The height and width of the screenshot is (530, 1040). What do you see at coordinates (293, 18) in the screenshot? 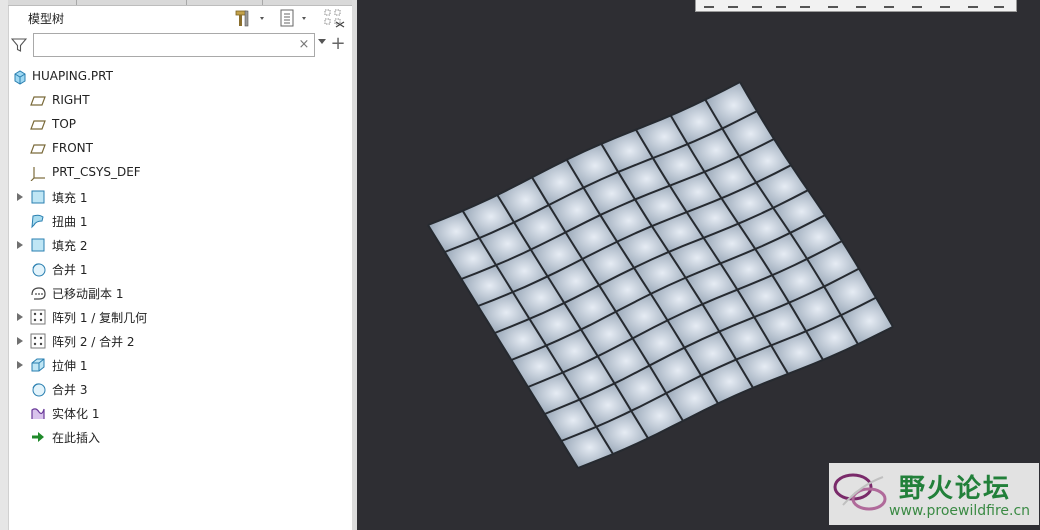
I see `list-settings-icon` at bounding box center [293, 18].